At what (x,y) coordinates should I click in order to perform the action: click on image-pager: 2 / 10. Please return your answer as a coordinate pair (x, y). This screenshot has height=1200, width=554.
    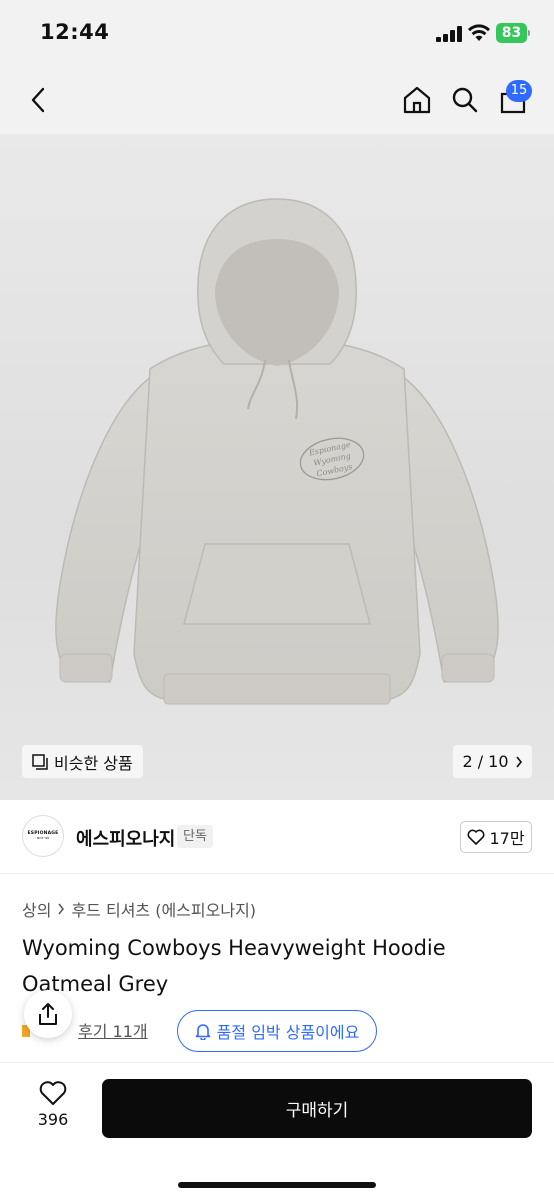
    Looking at the image, I should click on (492, 761).